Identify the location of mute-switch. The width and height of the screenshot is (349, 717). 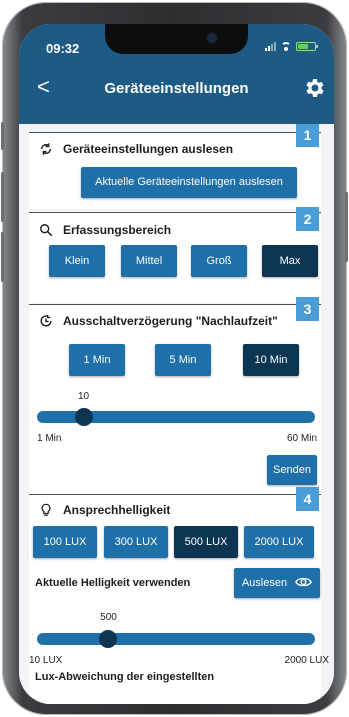
(2, 136).